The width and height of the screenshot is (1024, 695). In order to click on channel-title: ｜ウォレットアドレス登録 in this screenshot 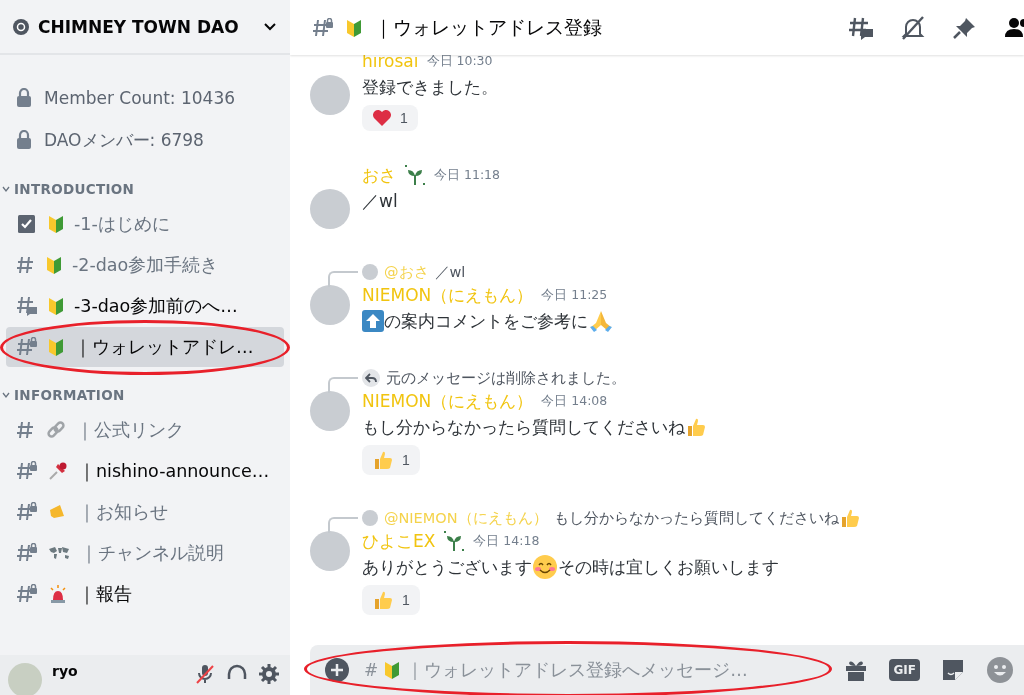, I will do `click(488, 27)`.